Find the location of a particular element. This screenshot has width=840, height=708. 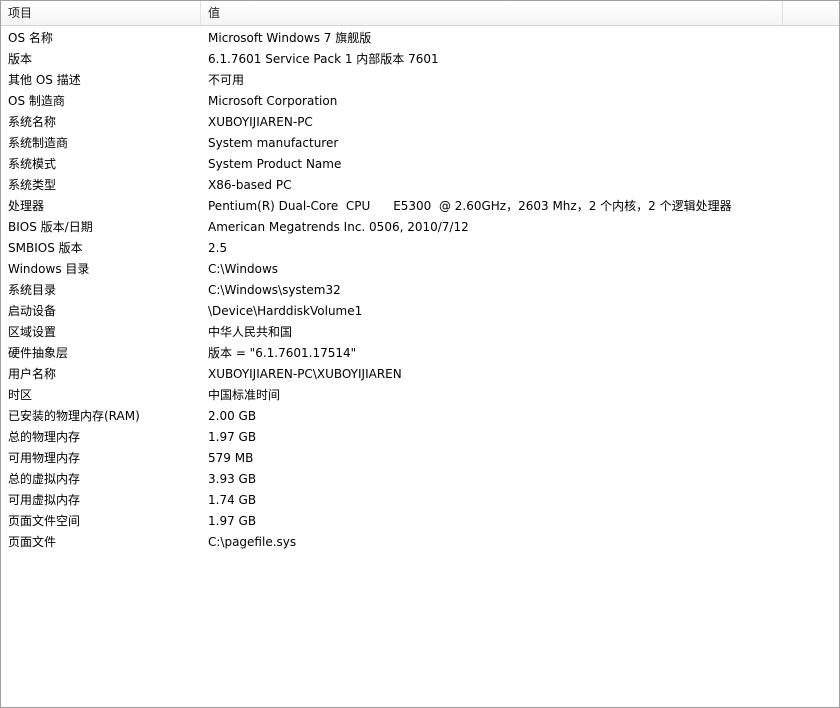

row-value: C:\Windows is located at coordinates (243, 269).